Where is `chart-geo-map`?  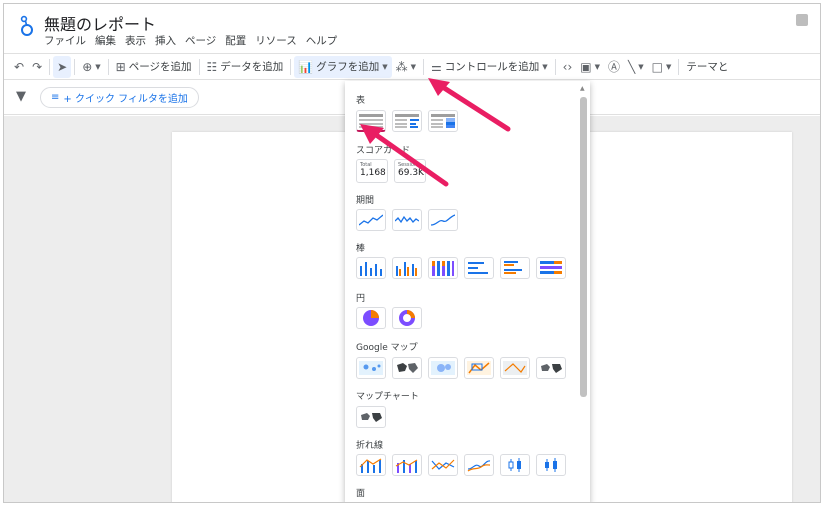
chart-geo-map is located at coordinates (371, 417).